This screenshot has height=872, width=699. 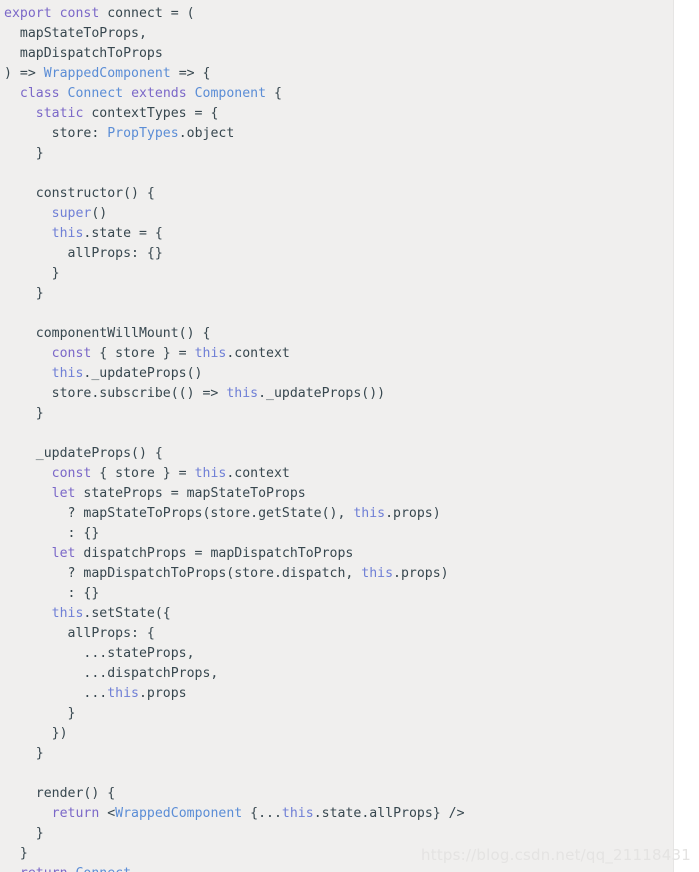 I want to click on code-line: : {}, so click(x=234, y=594).